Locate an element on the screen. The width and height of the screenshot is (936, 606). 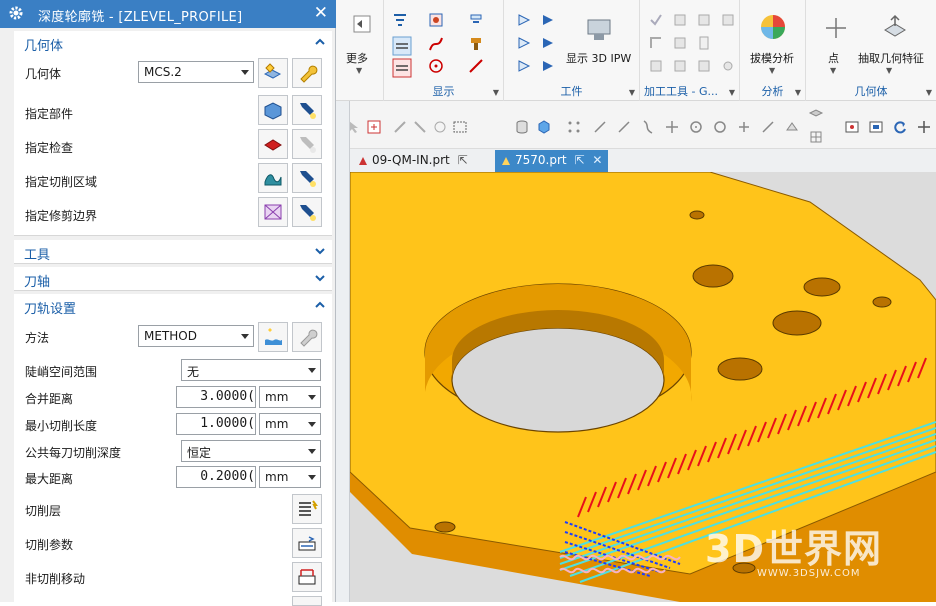
curve-snap-icon is located at coordinates (648, 127).